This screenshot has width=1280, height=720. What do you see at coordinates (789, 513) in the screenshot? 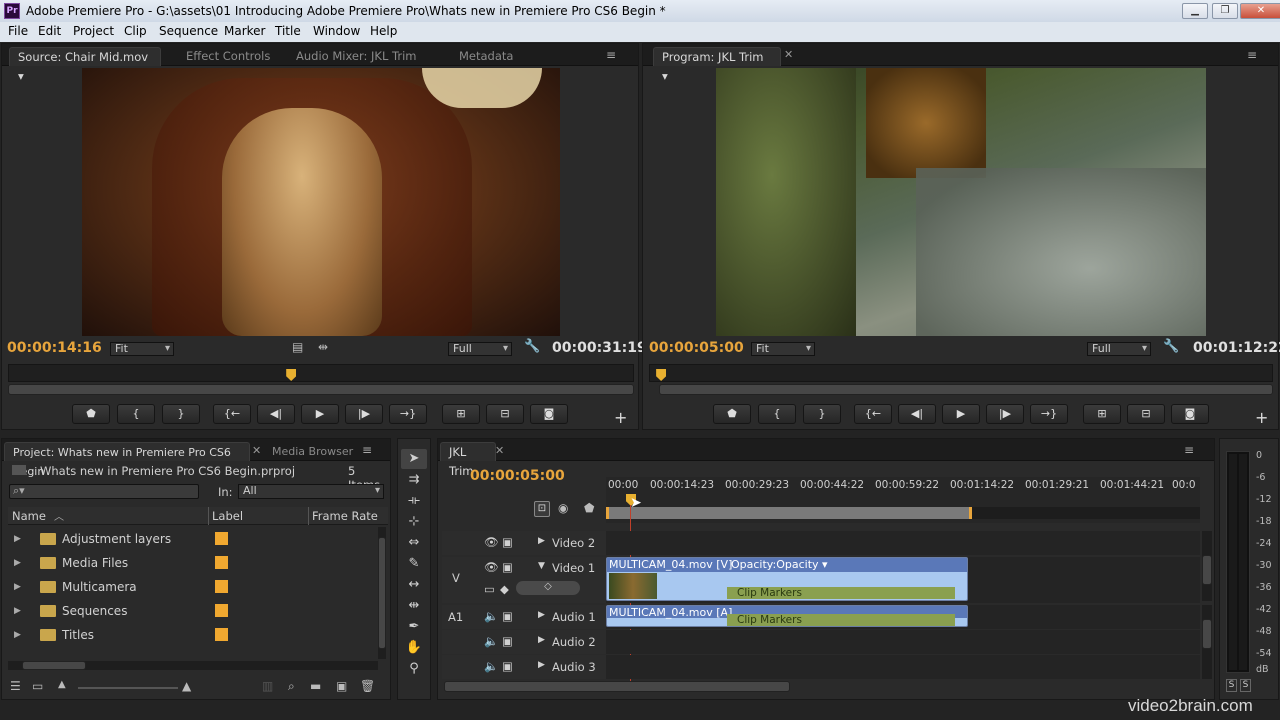
I see `work-area-bar` at bounding box center [789, 513].